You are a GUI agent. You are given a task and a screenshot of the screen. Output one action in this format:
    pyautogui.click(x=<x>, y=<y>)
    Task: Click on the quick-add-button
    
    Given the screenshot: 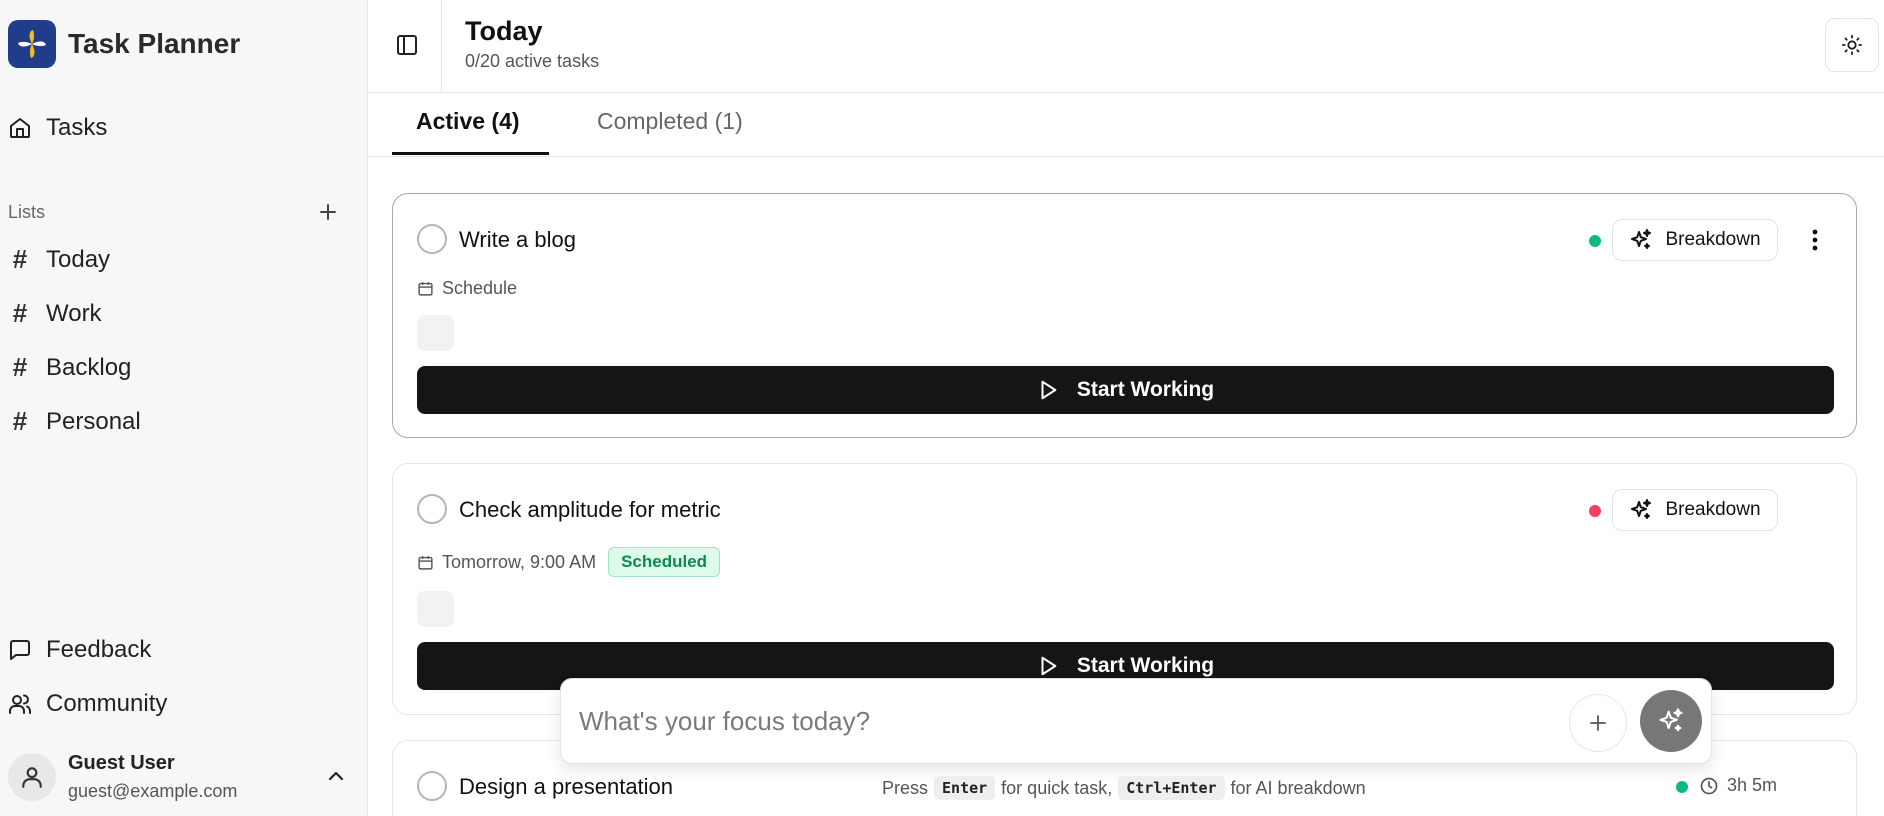 What is the action you would take?
    pyautogui.click(x=1598, y=723)
    